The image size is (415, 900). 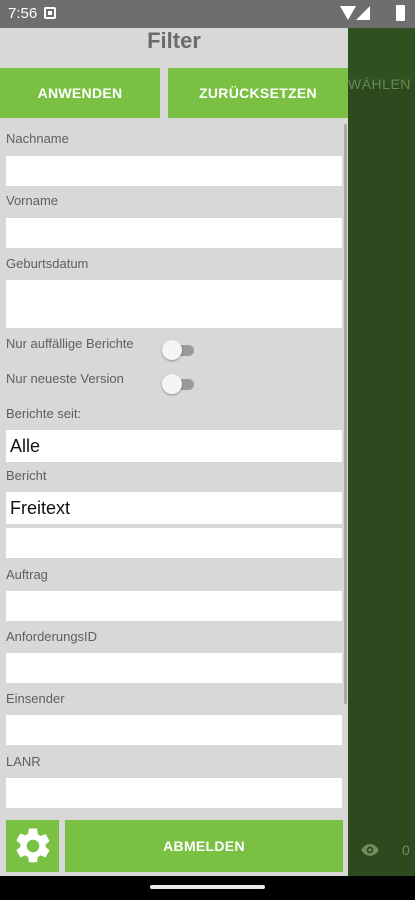 I want to click on sender-label: Einsender, so click(x=35, y=698).